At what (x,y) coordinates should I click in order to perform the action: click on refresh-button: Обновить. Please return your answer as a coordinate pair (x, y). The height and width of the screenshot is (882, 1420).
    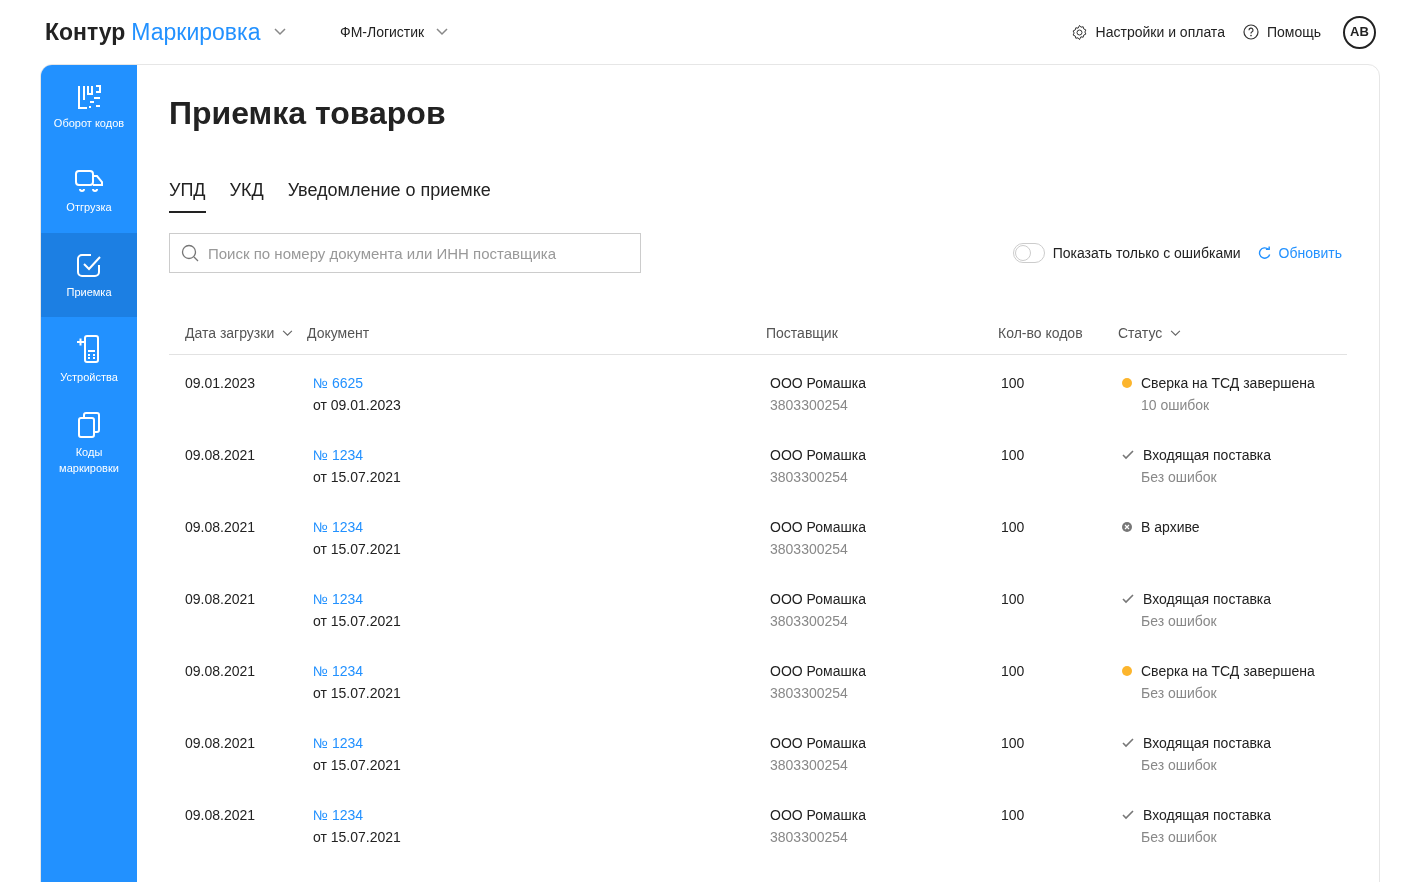
    Looking at the image, I should click on (1299, 253).